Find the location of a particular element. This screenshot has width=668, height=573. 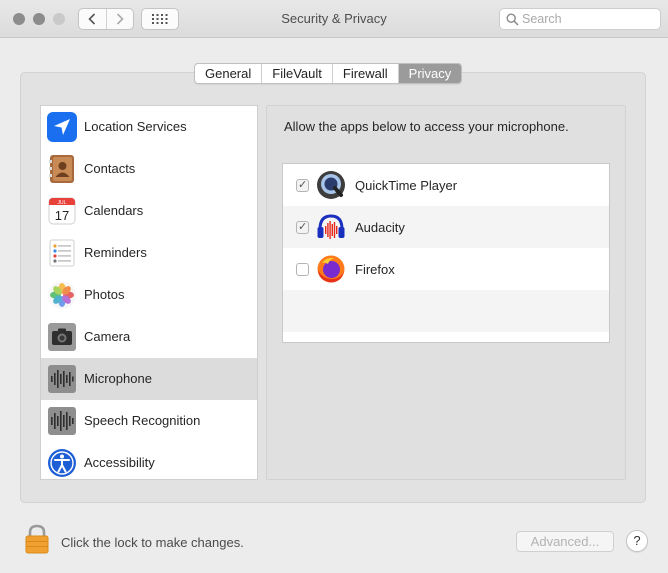

search-icon is located at coordinates (512, 19).